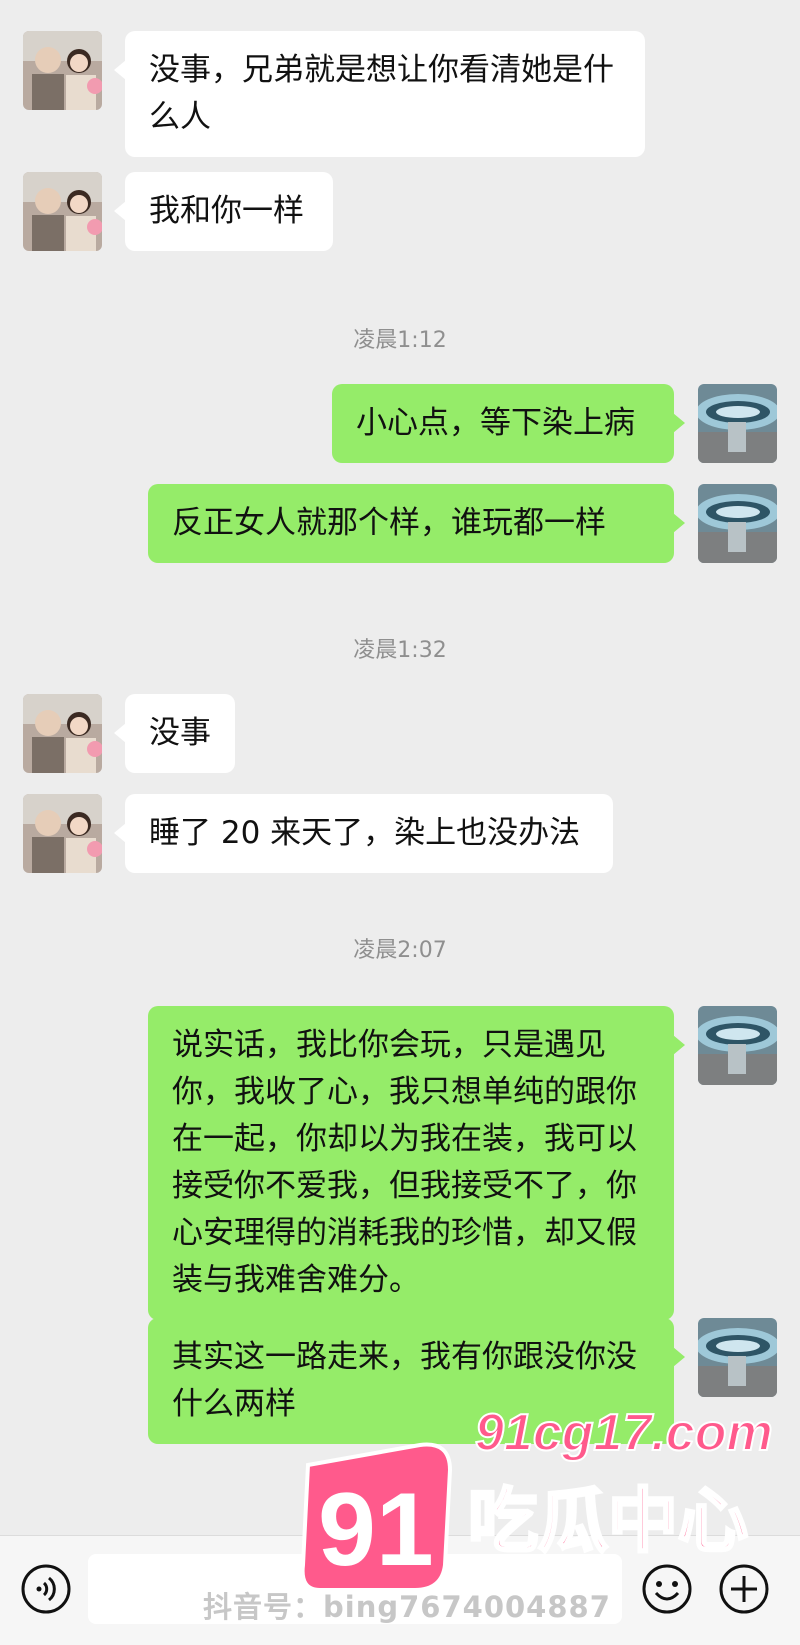 This screenshot has width=800, height=1645. What do you see at coordinates (400, 340) in the screenshot?
I see `timestamp: 凌晨1:12` at bounding box center [400, 340].